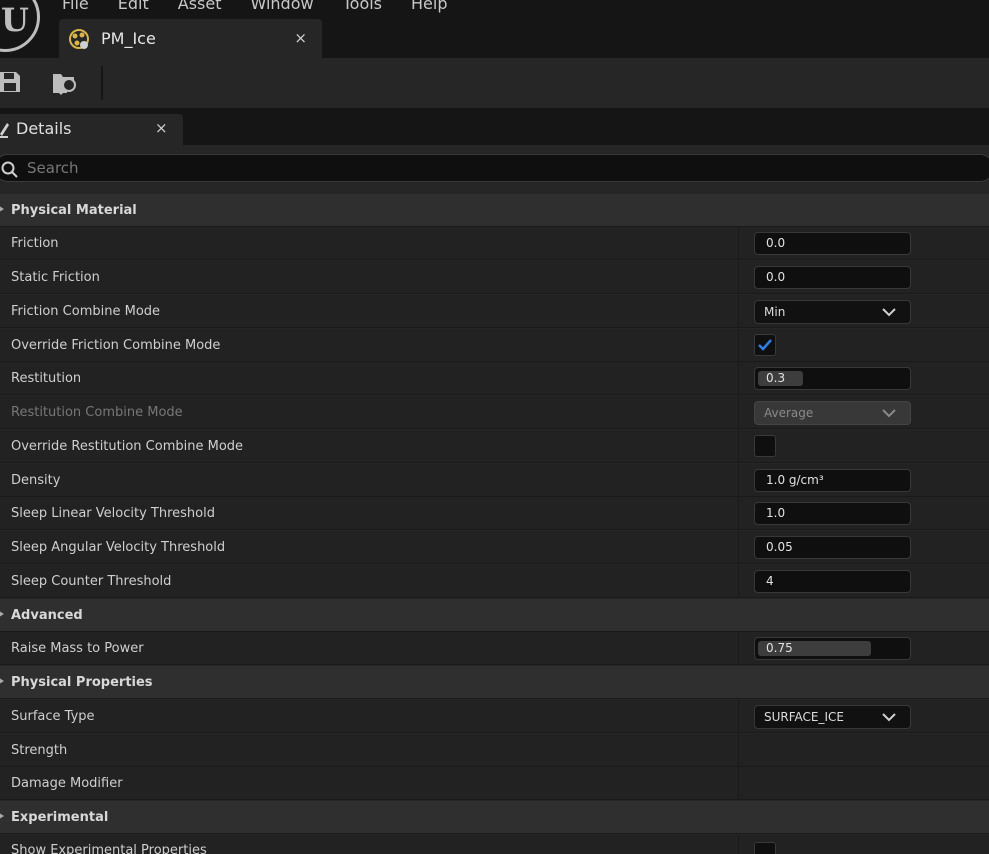 The width and height of the screenshot is (989, 854). I want to click on property-label: Friction Combine Mode, so click(86, 311).